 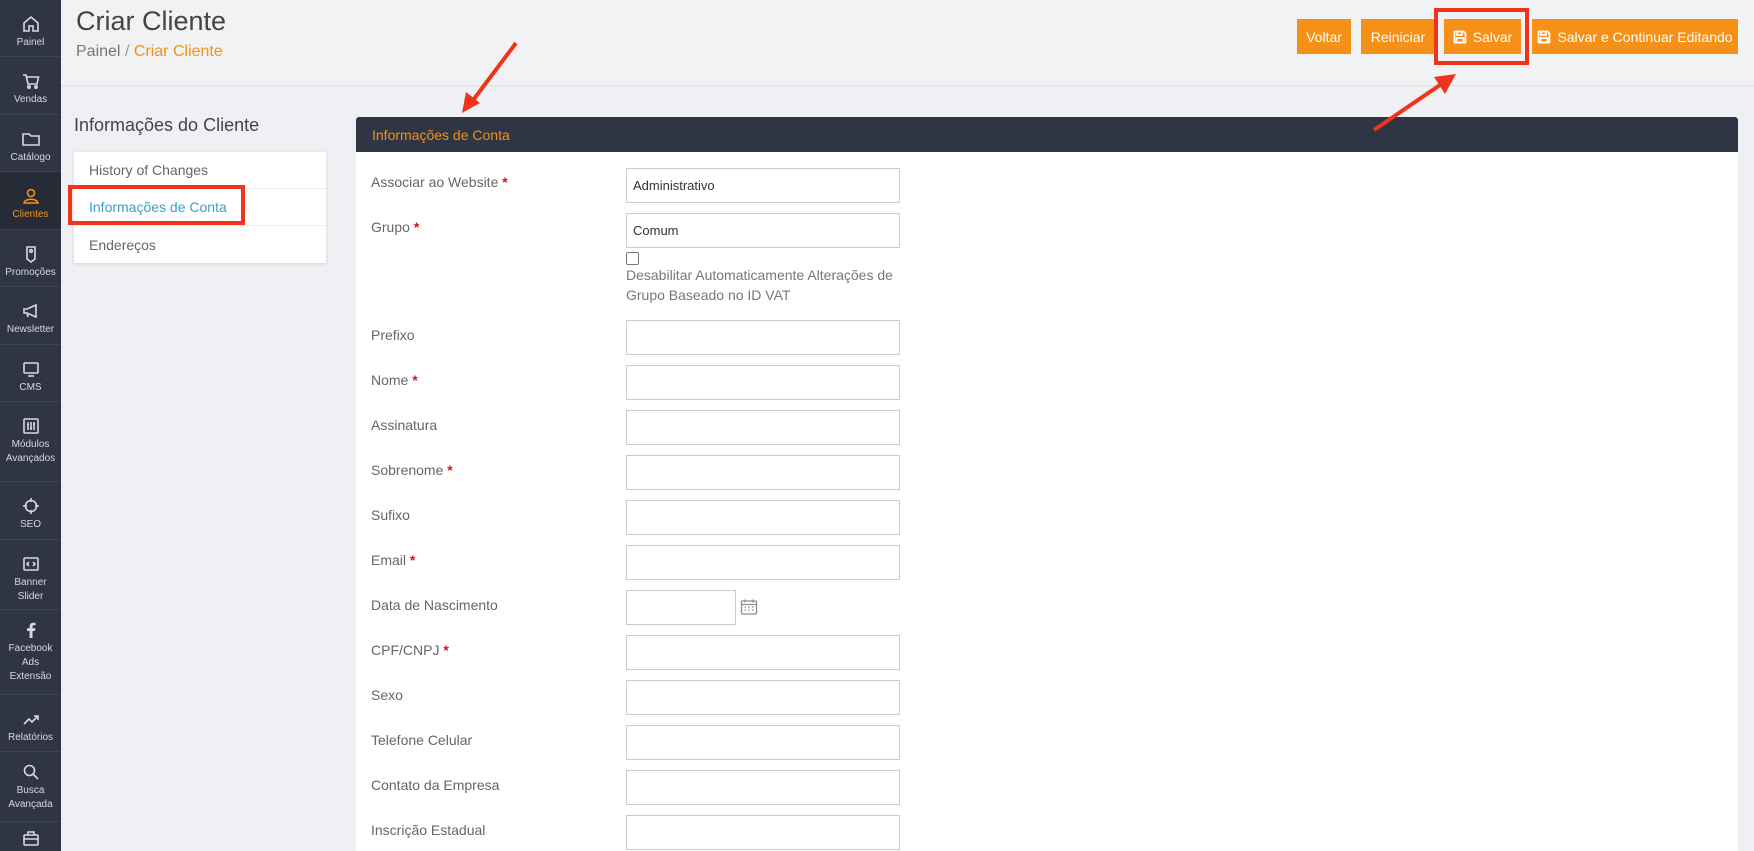 What do you see at coordinates (98, 51) in the screenshot?
I see `breadcrumb-root: Painel` at bounding box center [98, 51].